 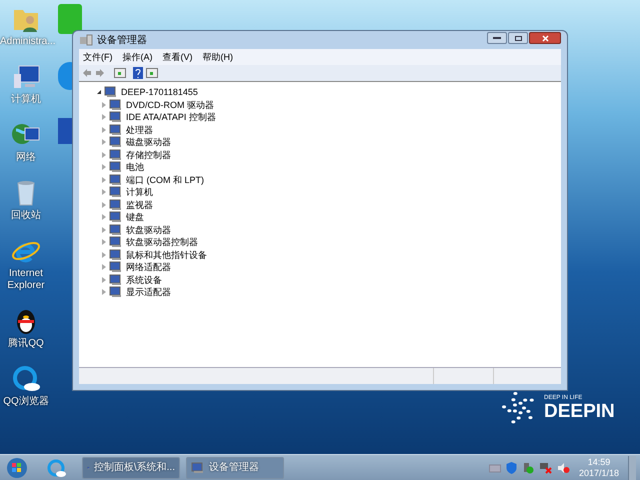 What do you see at coordinates (144, 280) in the screenshot?
I see `tree-item: 系统设备` at bounding box center [144, 280].